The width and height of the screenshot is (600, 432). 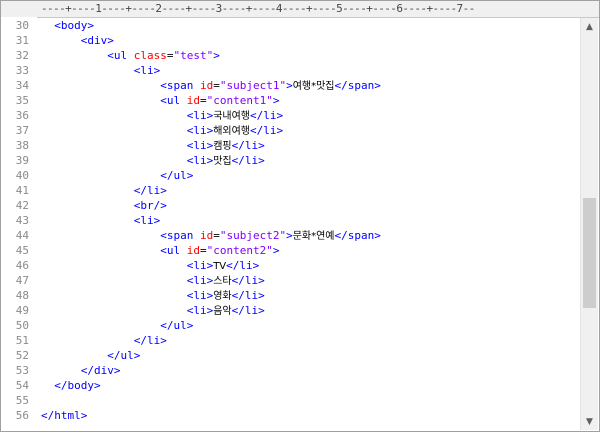 What do you see at coordinates (153, 311) in the screenshot?
I see `code-text: <li>음악</li>` at bounding box center [153, 311].